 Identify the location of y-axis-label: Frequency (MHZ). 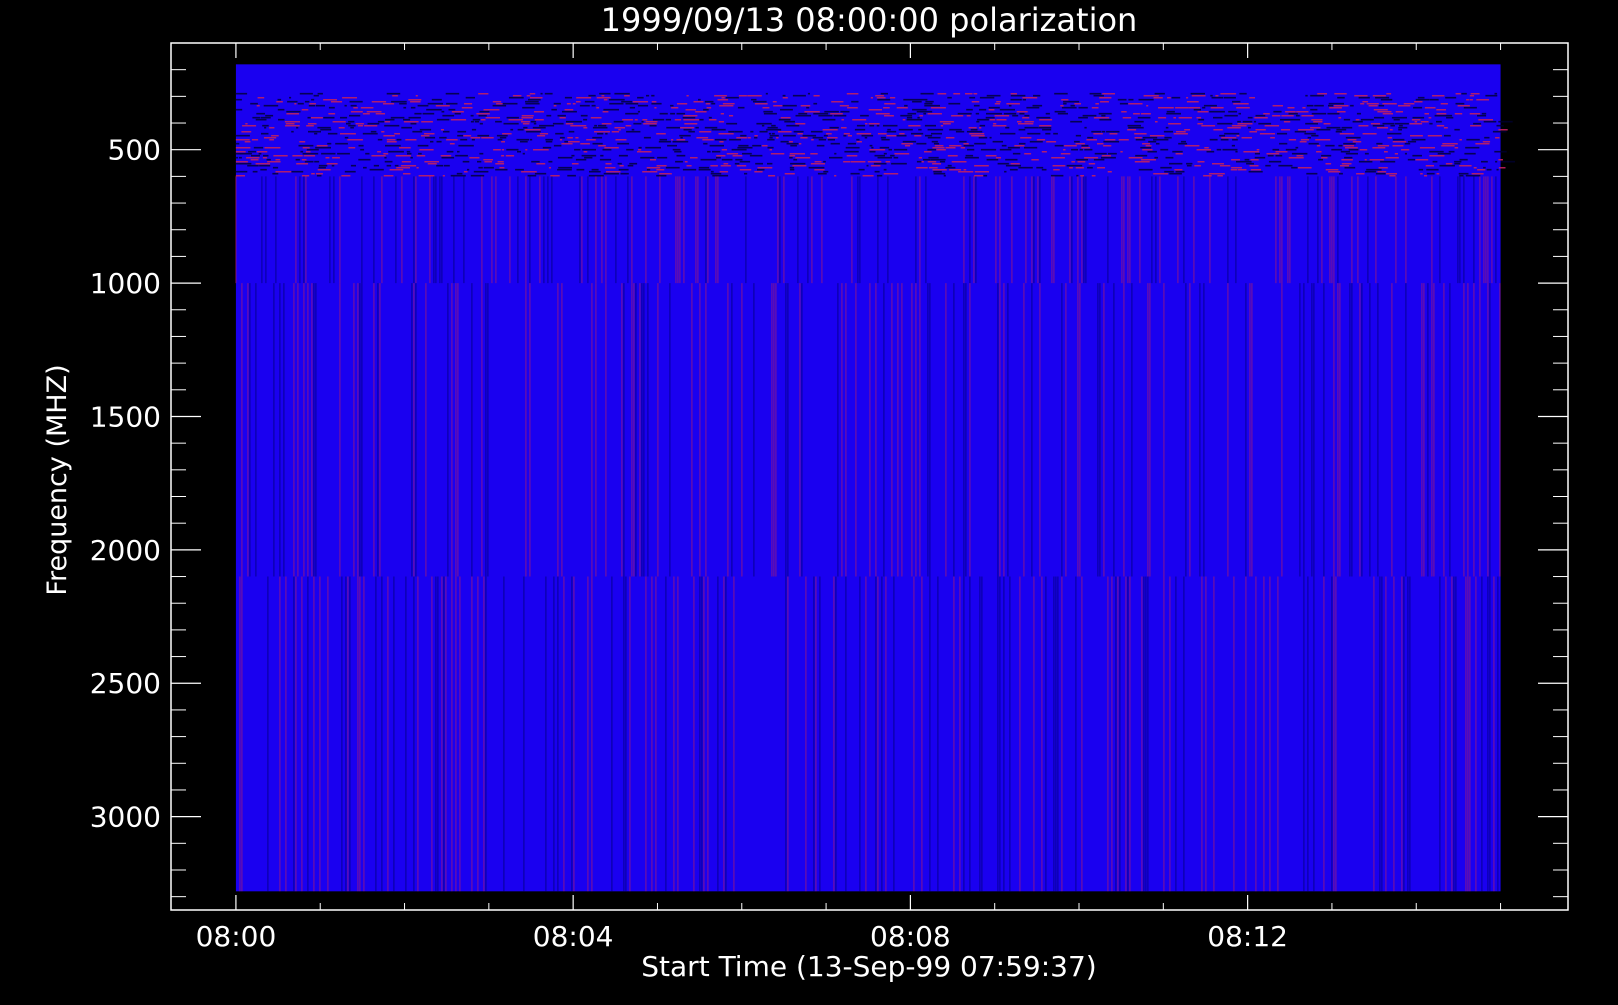
(57, 479).